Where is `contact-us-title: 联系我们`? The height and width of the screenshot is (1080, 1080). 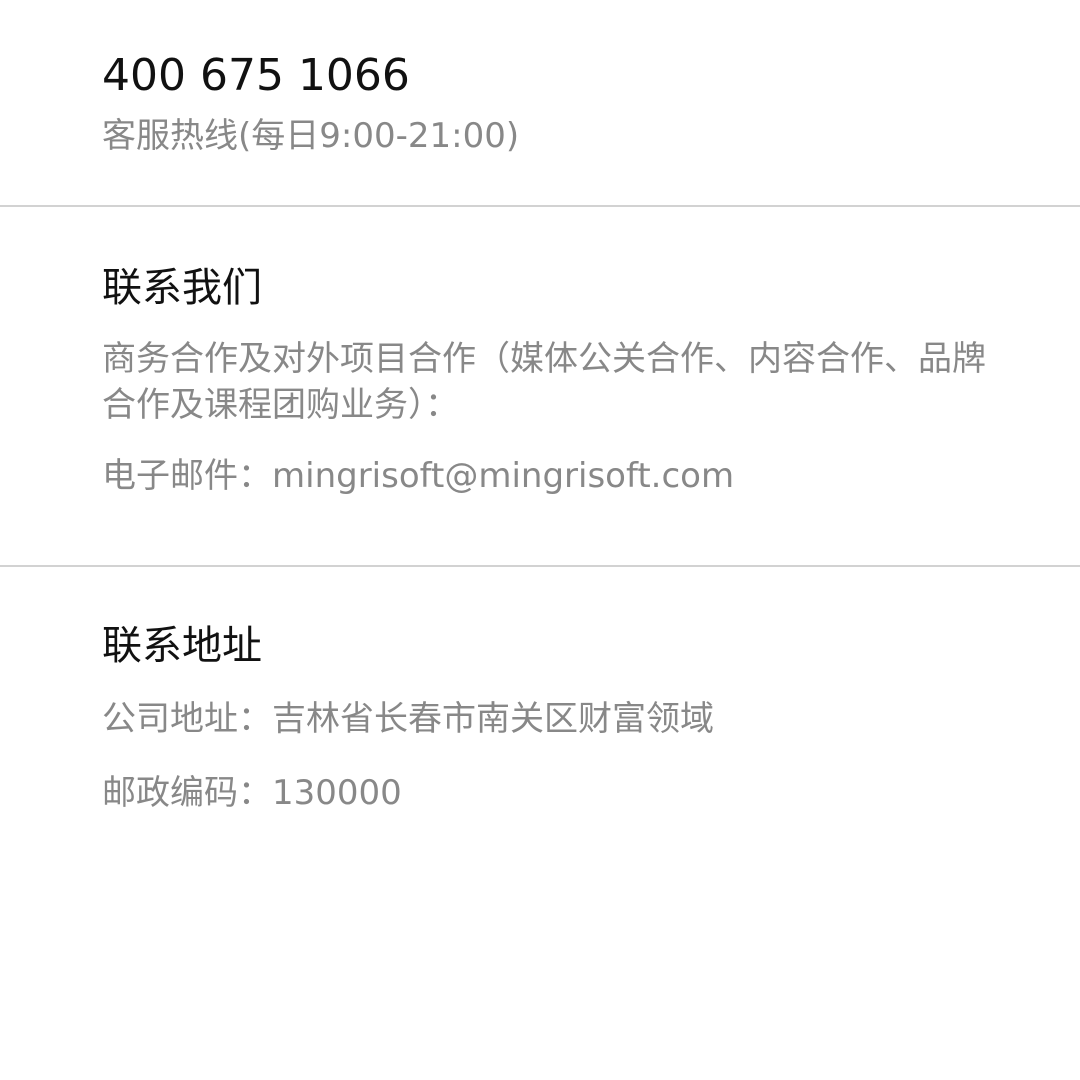 contact-us-title: 联系我们 is located at coordinates (182, 288).